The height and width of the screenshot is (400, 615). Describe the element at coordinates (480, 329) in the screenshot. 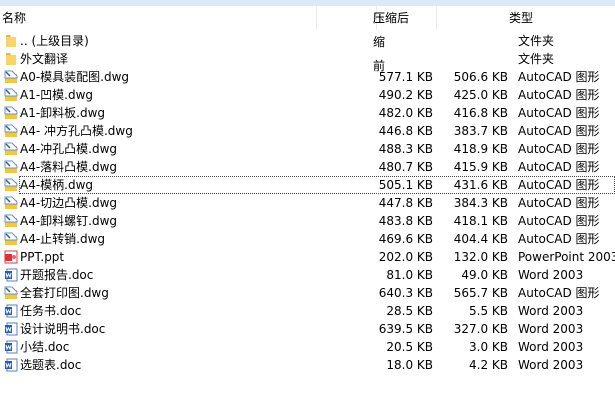

I see `size-after: 327.0 KB` at that location.